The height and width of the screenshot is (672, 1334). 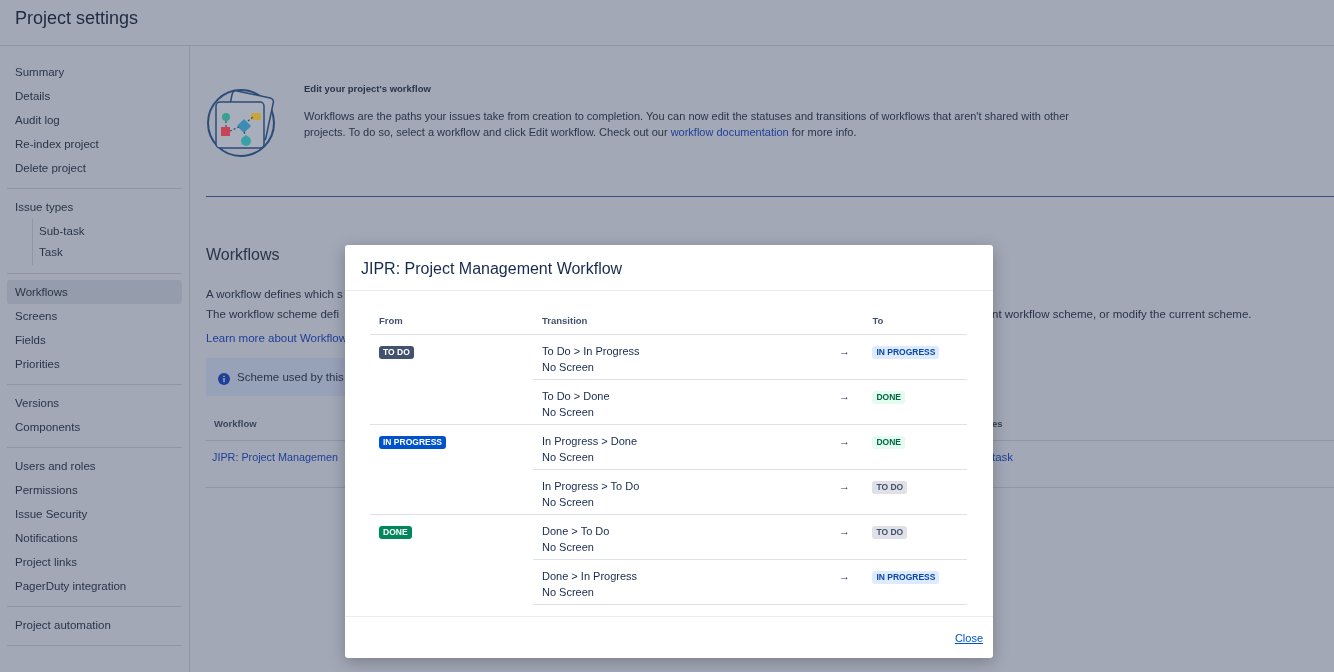 I want to click on sidebar-item: Sub-task, so click(x=107, y=231).